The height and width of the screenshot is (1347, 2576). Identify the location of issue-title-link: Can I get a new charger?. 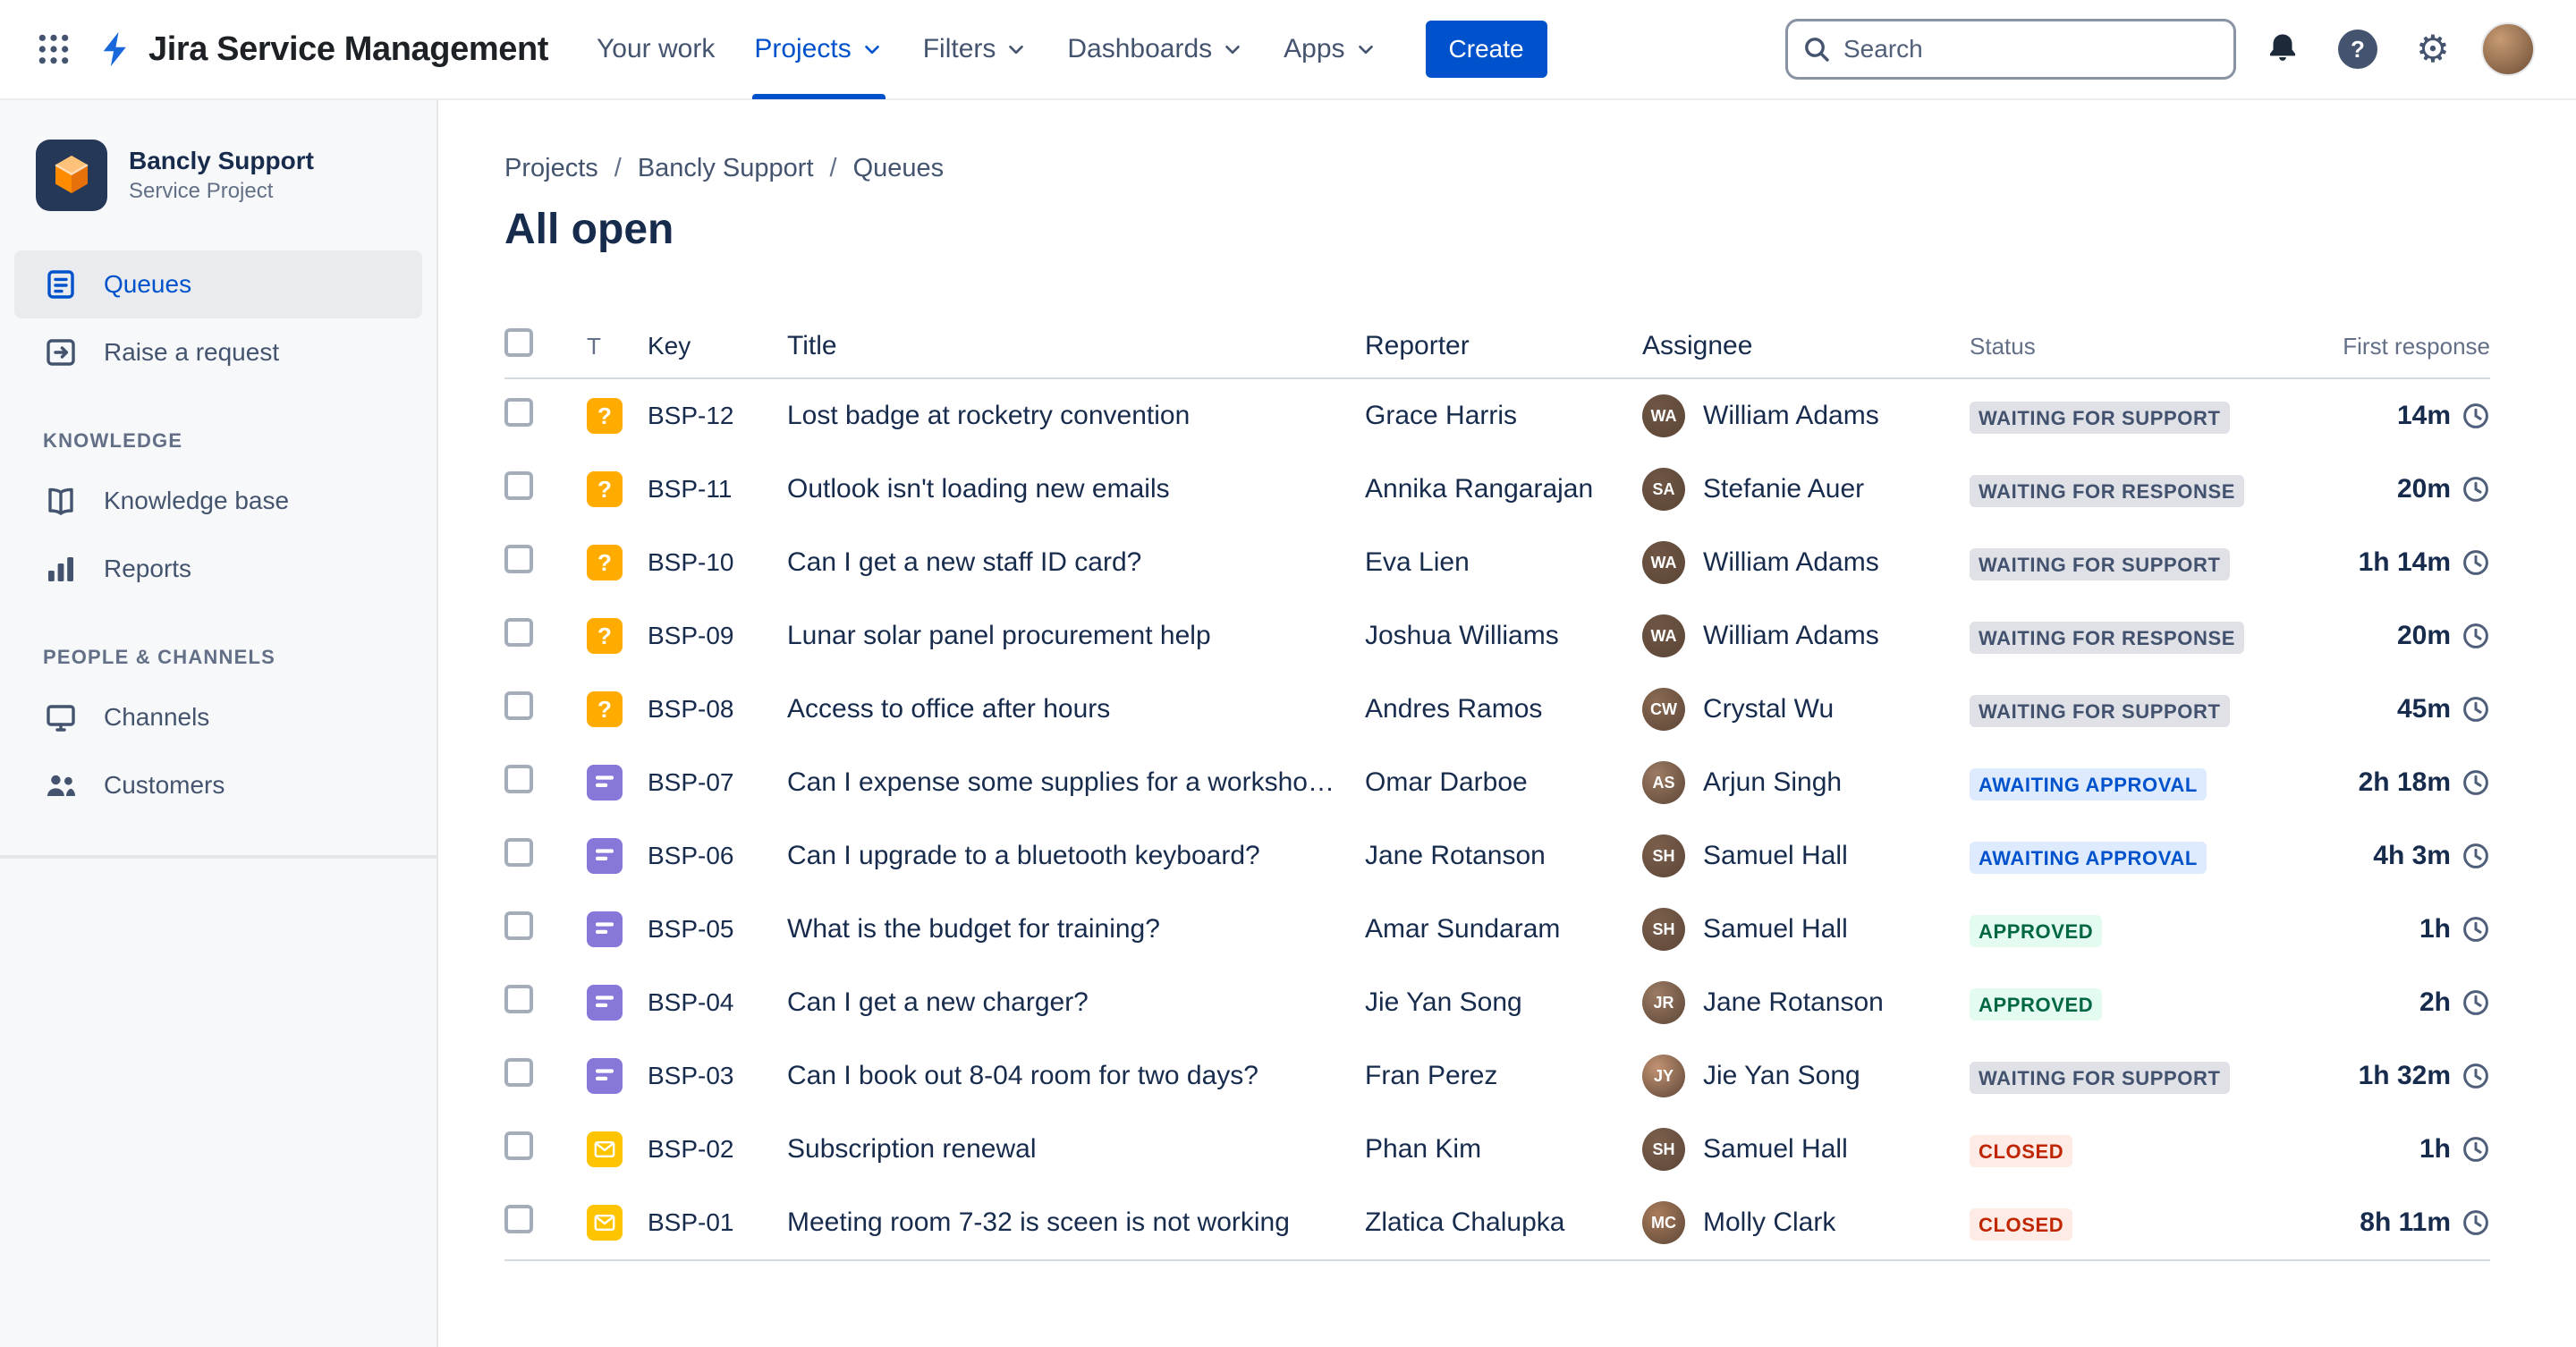
(1076, 1002).